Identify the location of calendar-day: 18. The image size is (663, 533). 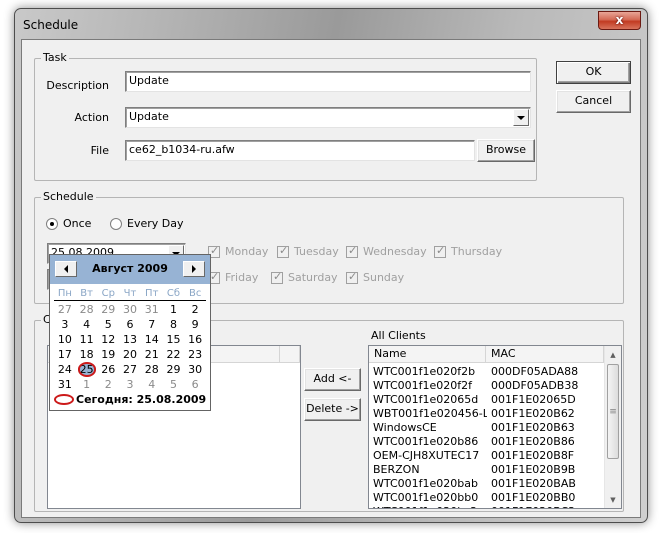
(87, 354).